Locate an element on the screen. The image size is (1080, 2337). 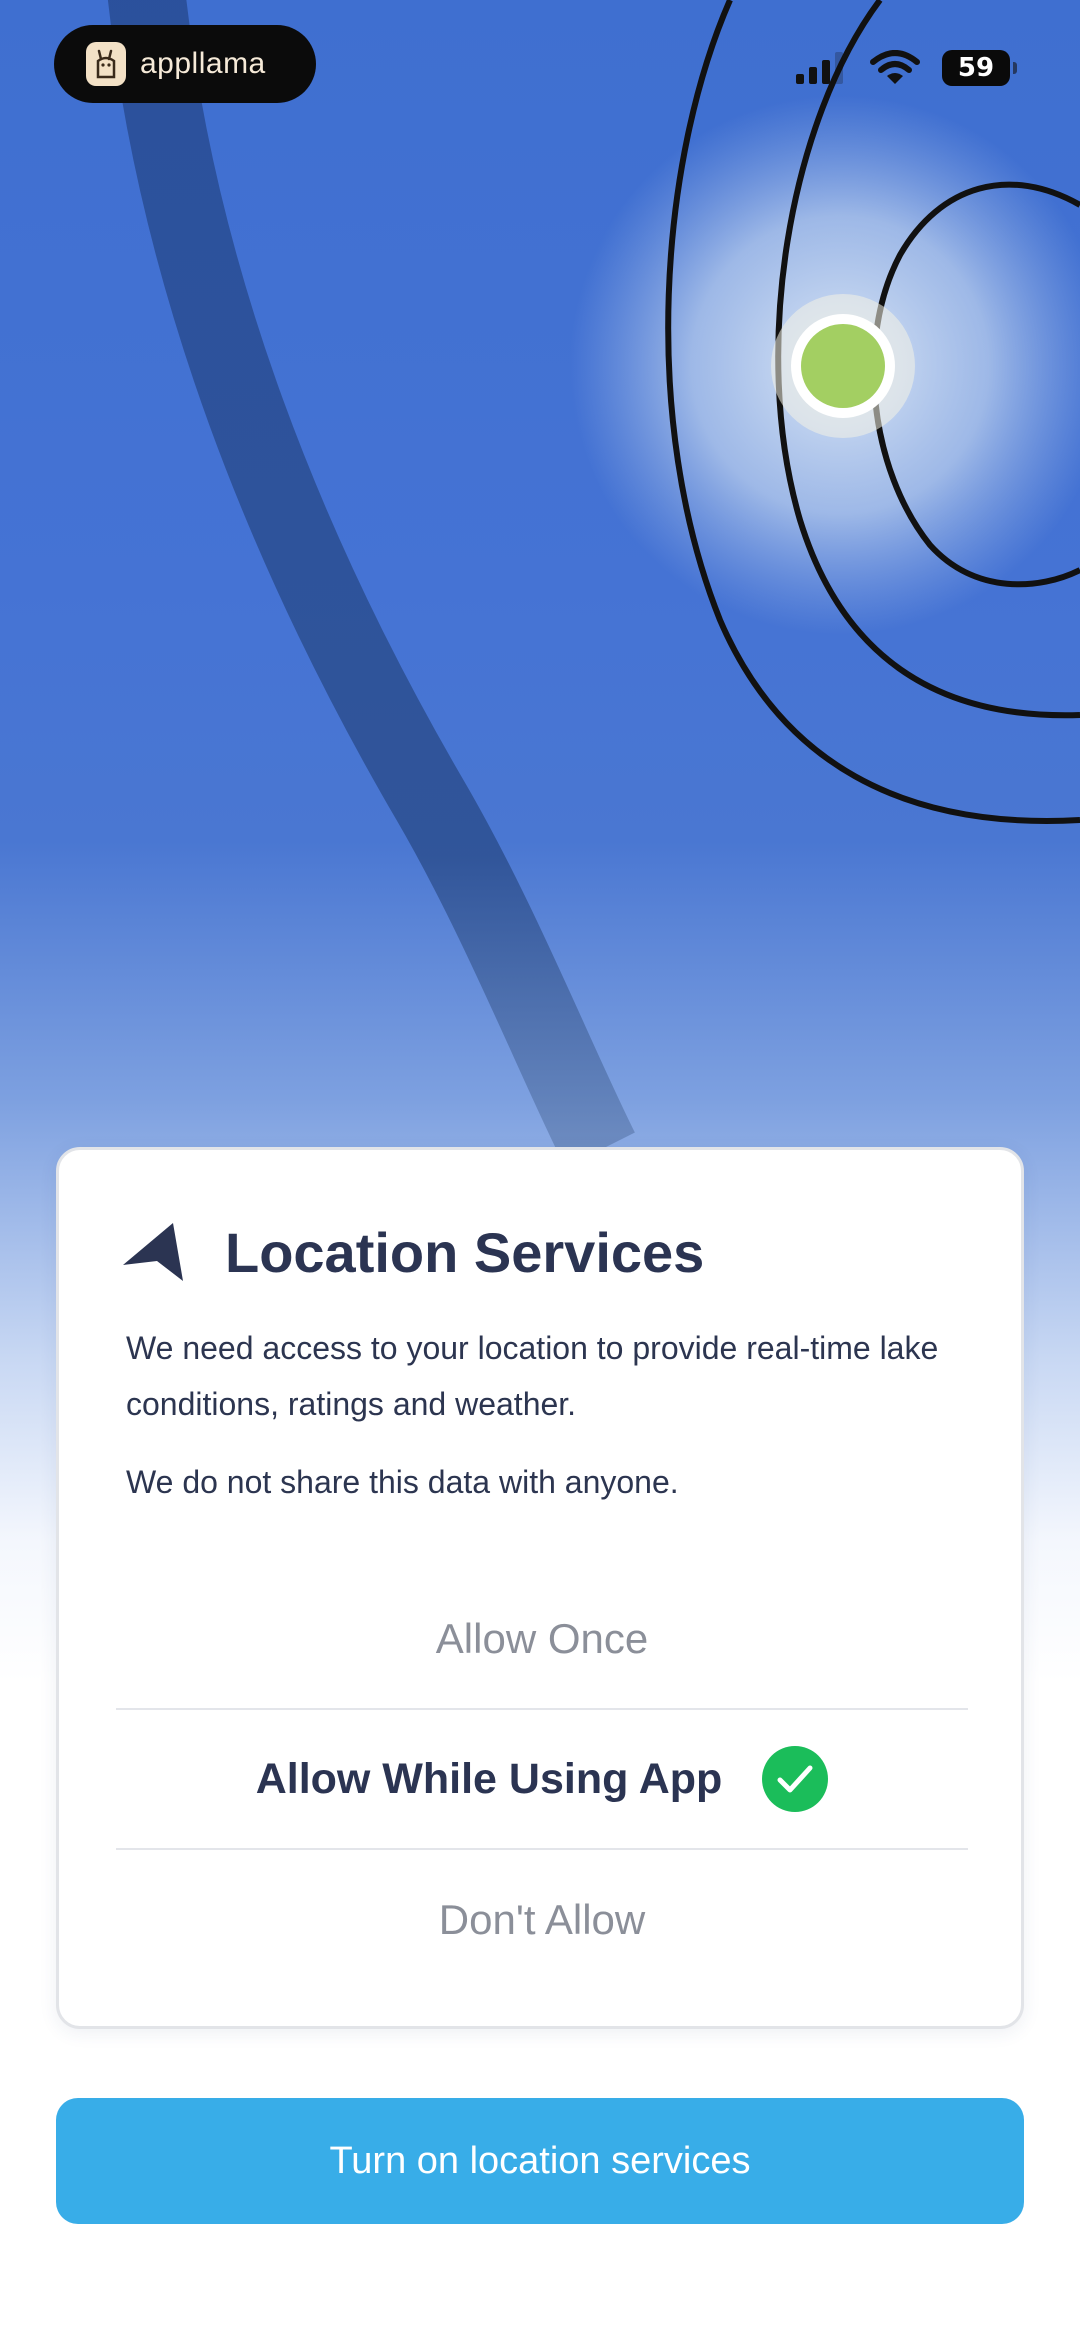
option-allow-once: Allow Once is located at coordinates (542, 1640).